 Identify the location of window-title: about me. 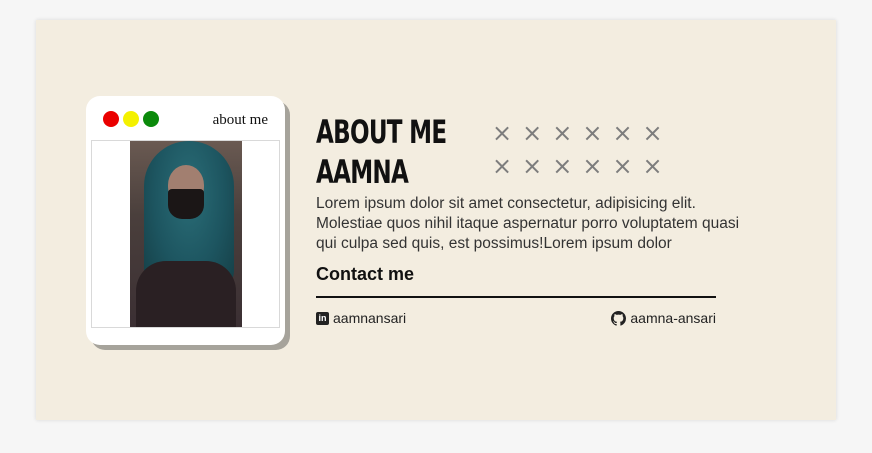
(240, 120).